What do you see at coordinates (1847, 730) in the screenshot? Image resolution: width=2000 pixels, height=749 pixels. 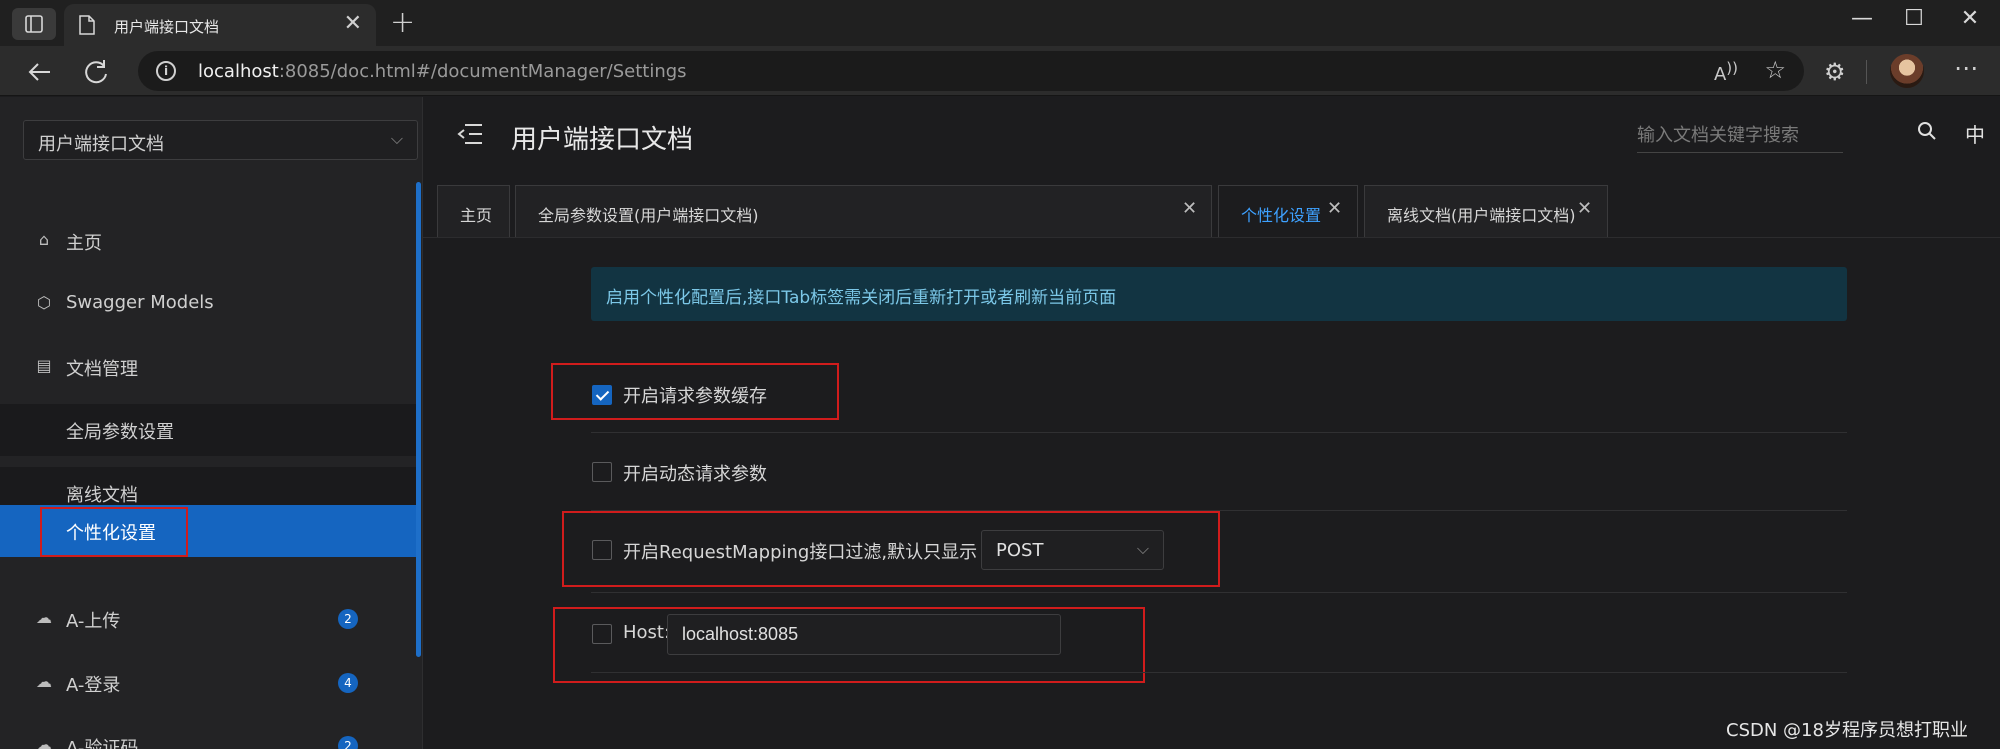 I see `watermark: CSDN @18岁程序员想打职业` at bounding box center [1847, 730].